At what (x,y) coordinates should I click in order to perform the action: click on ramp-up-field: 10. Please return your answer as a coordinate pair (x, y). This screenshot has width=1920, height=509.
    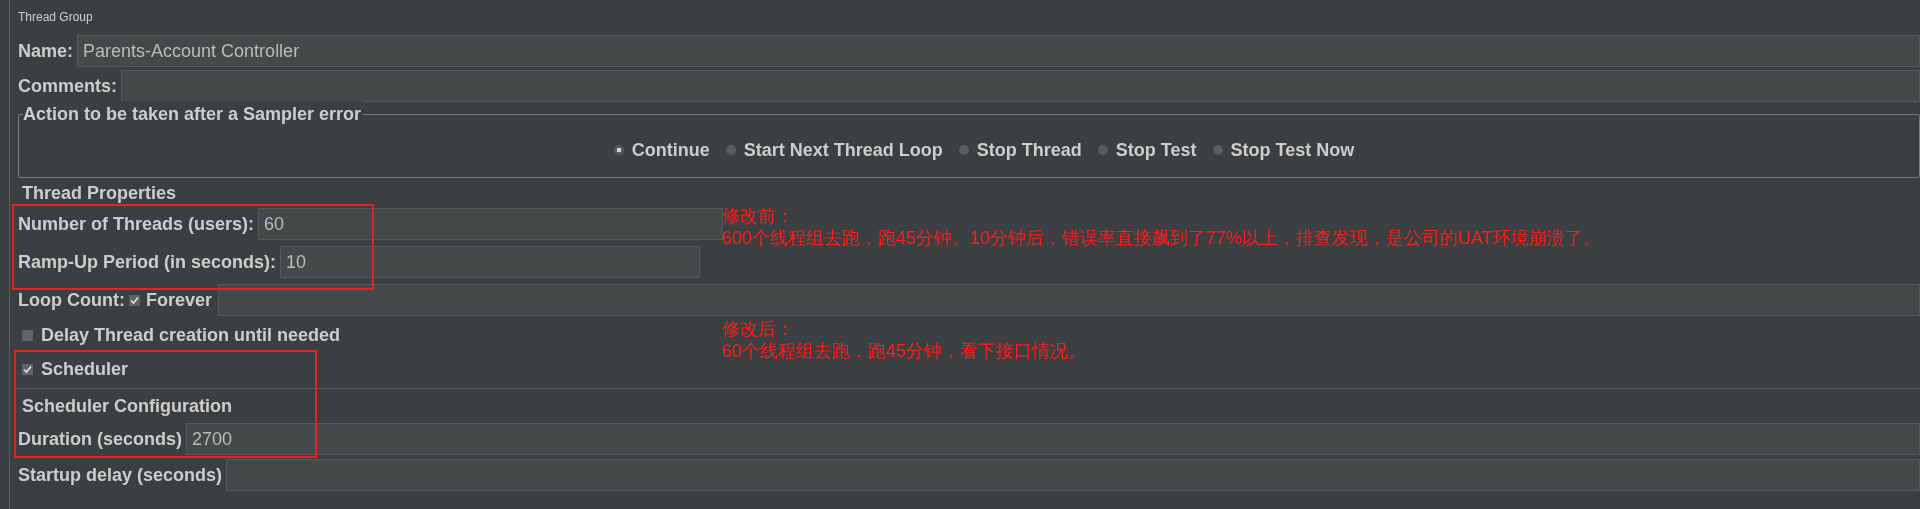
    Looking at the image, I should click on (490, 262).